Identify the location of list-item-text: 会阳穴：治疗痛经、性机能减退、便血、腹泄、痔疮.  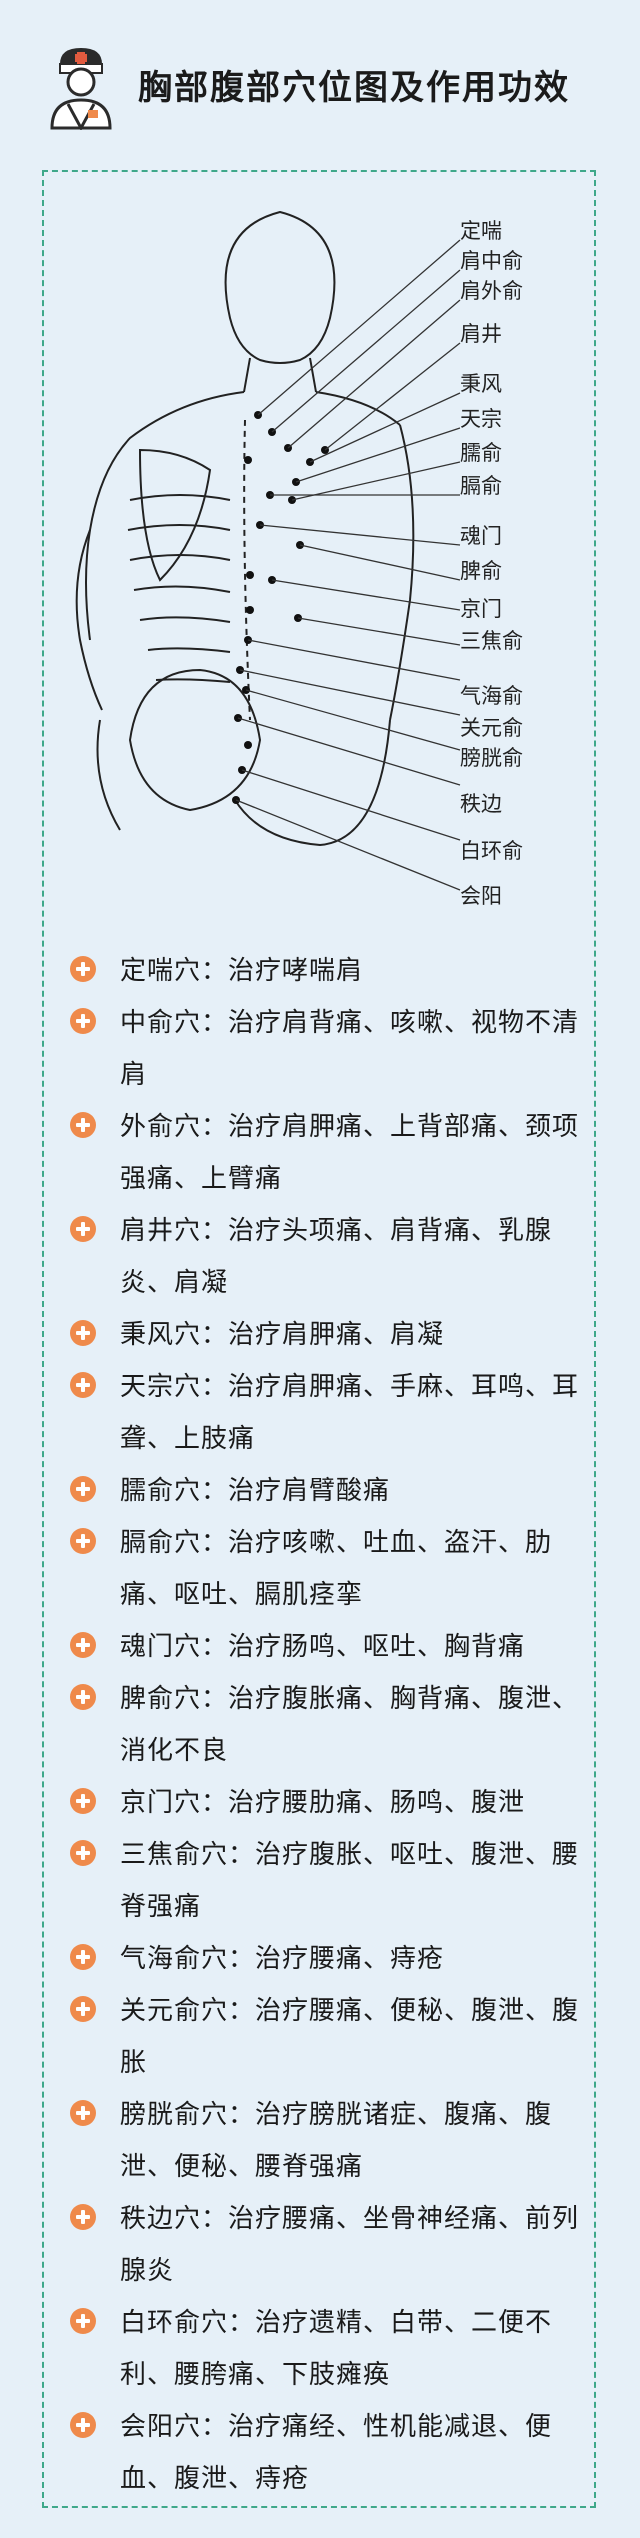
(336, 2453).